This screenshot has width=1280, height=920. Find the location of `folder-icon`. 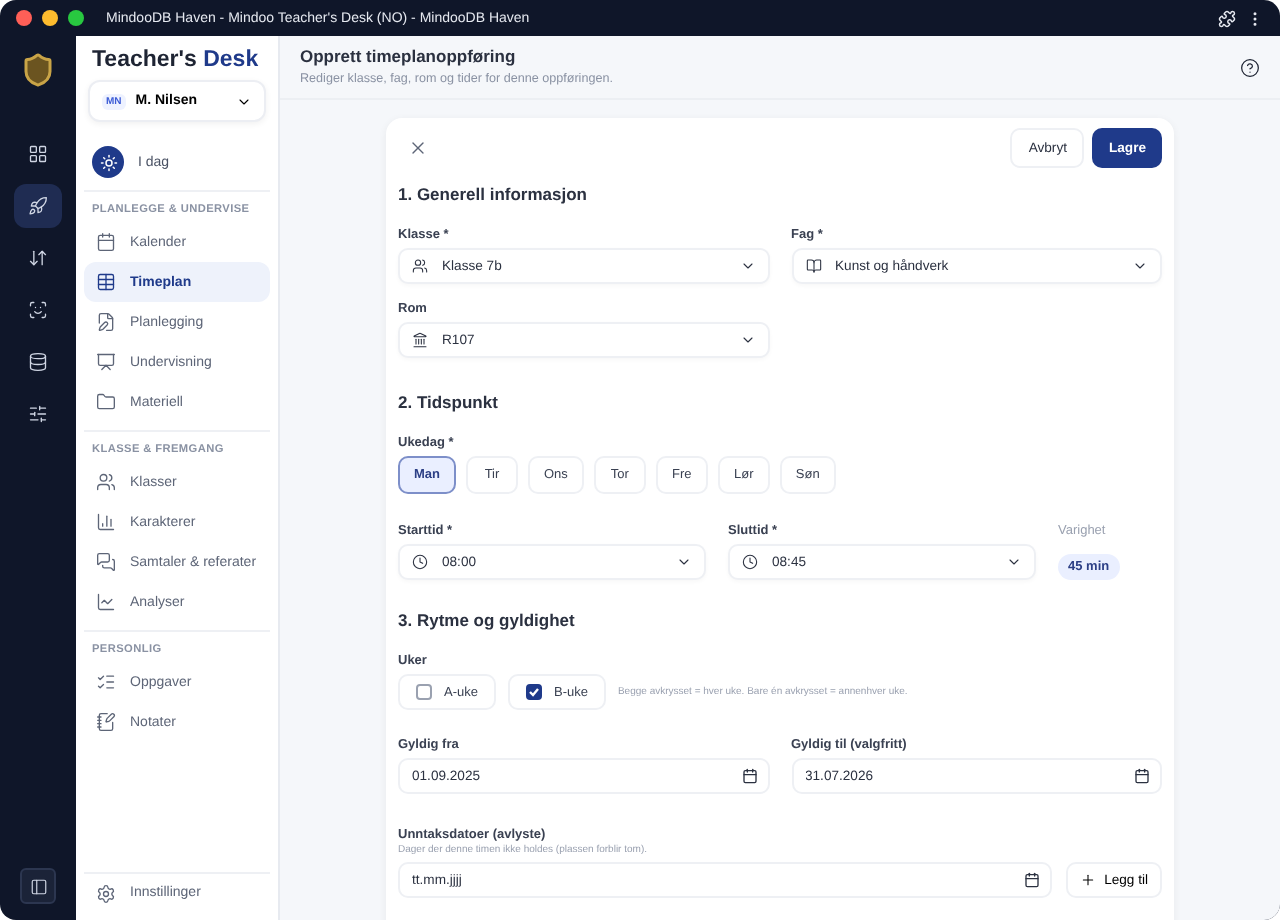

folder-icon is located at coordinates (106, 402).